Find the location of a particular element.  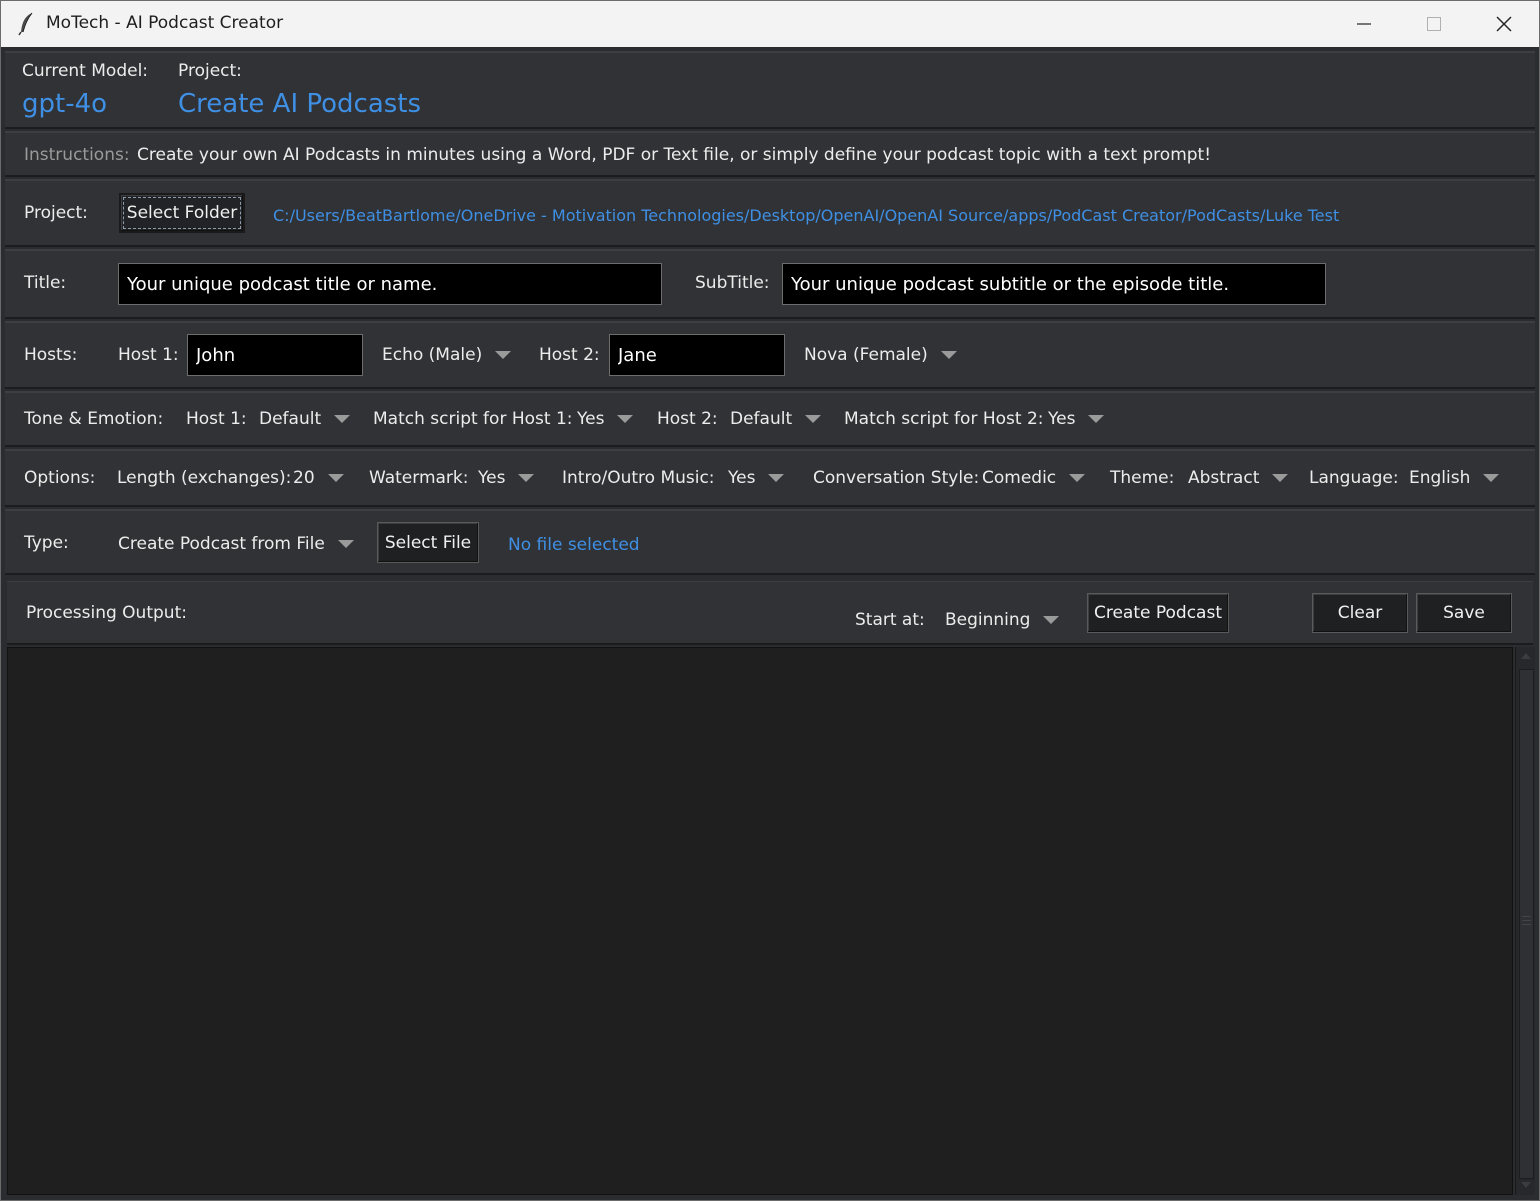

title-label: Title: is located at coordinates (45, 283).